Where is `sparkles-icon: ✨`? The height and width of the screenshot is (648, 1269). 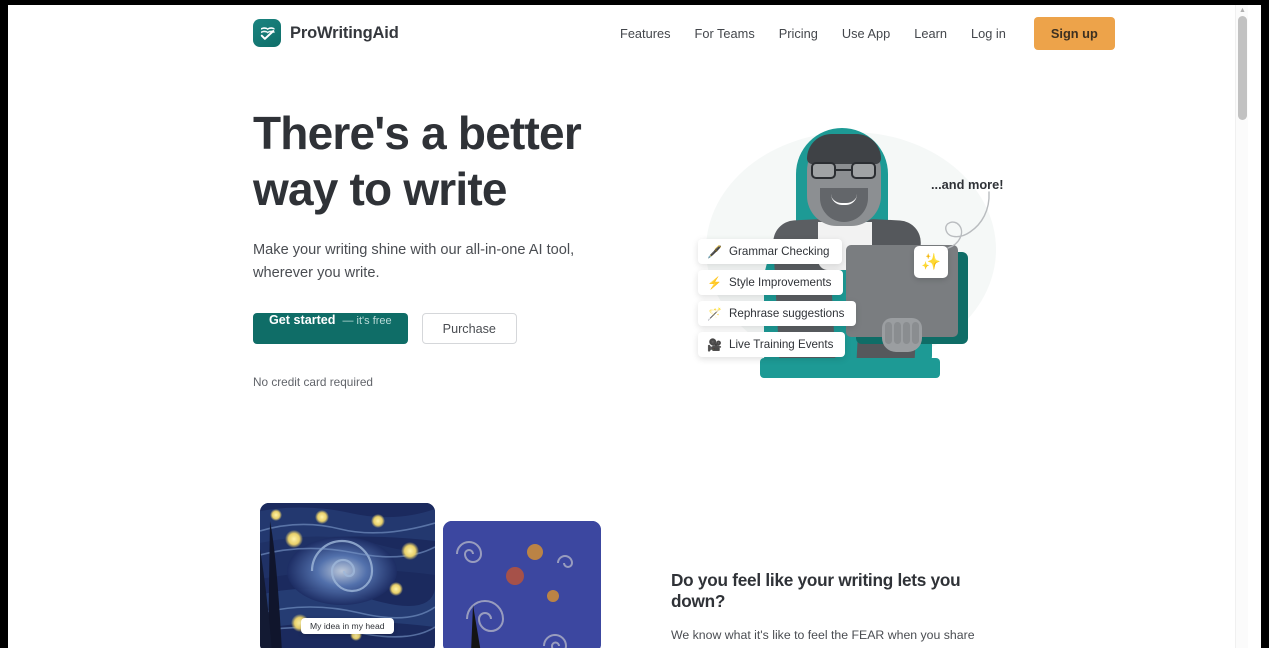 sparkles-icon: ✨ is located at coordinates (931, 262).